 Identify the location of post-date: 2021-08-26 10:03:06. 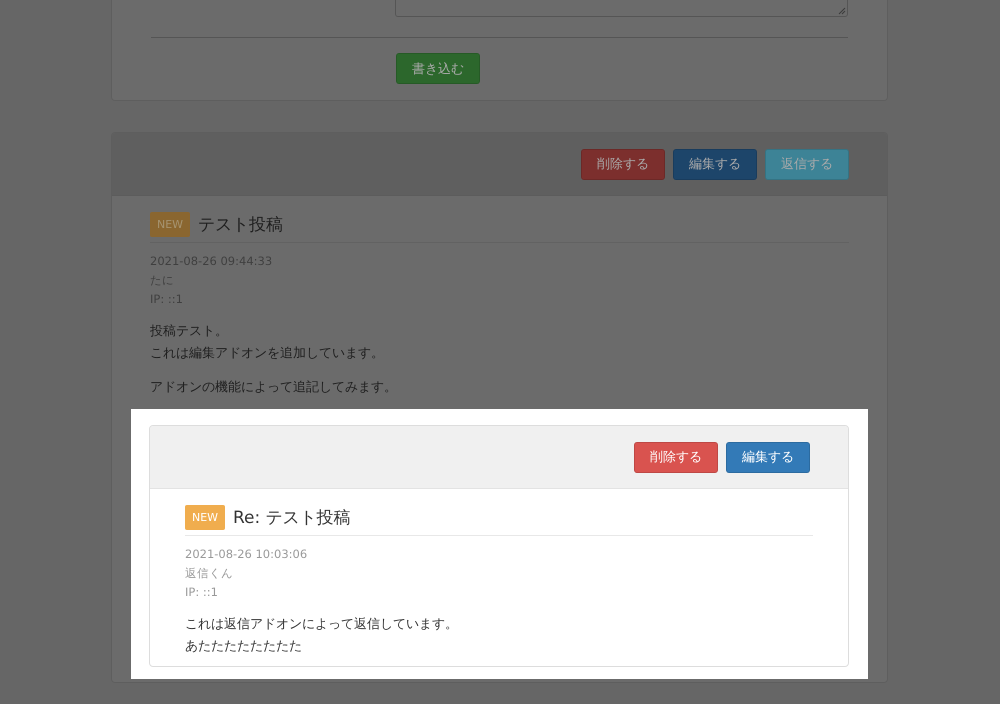
(246, 554).